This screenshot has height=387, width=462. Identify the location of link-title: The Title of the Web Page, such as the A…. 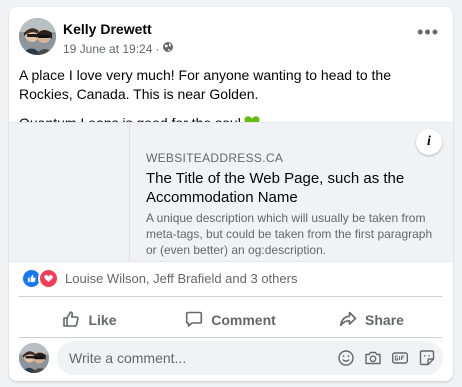
(291, 188).